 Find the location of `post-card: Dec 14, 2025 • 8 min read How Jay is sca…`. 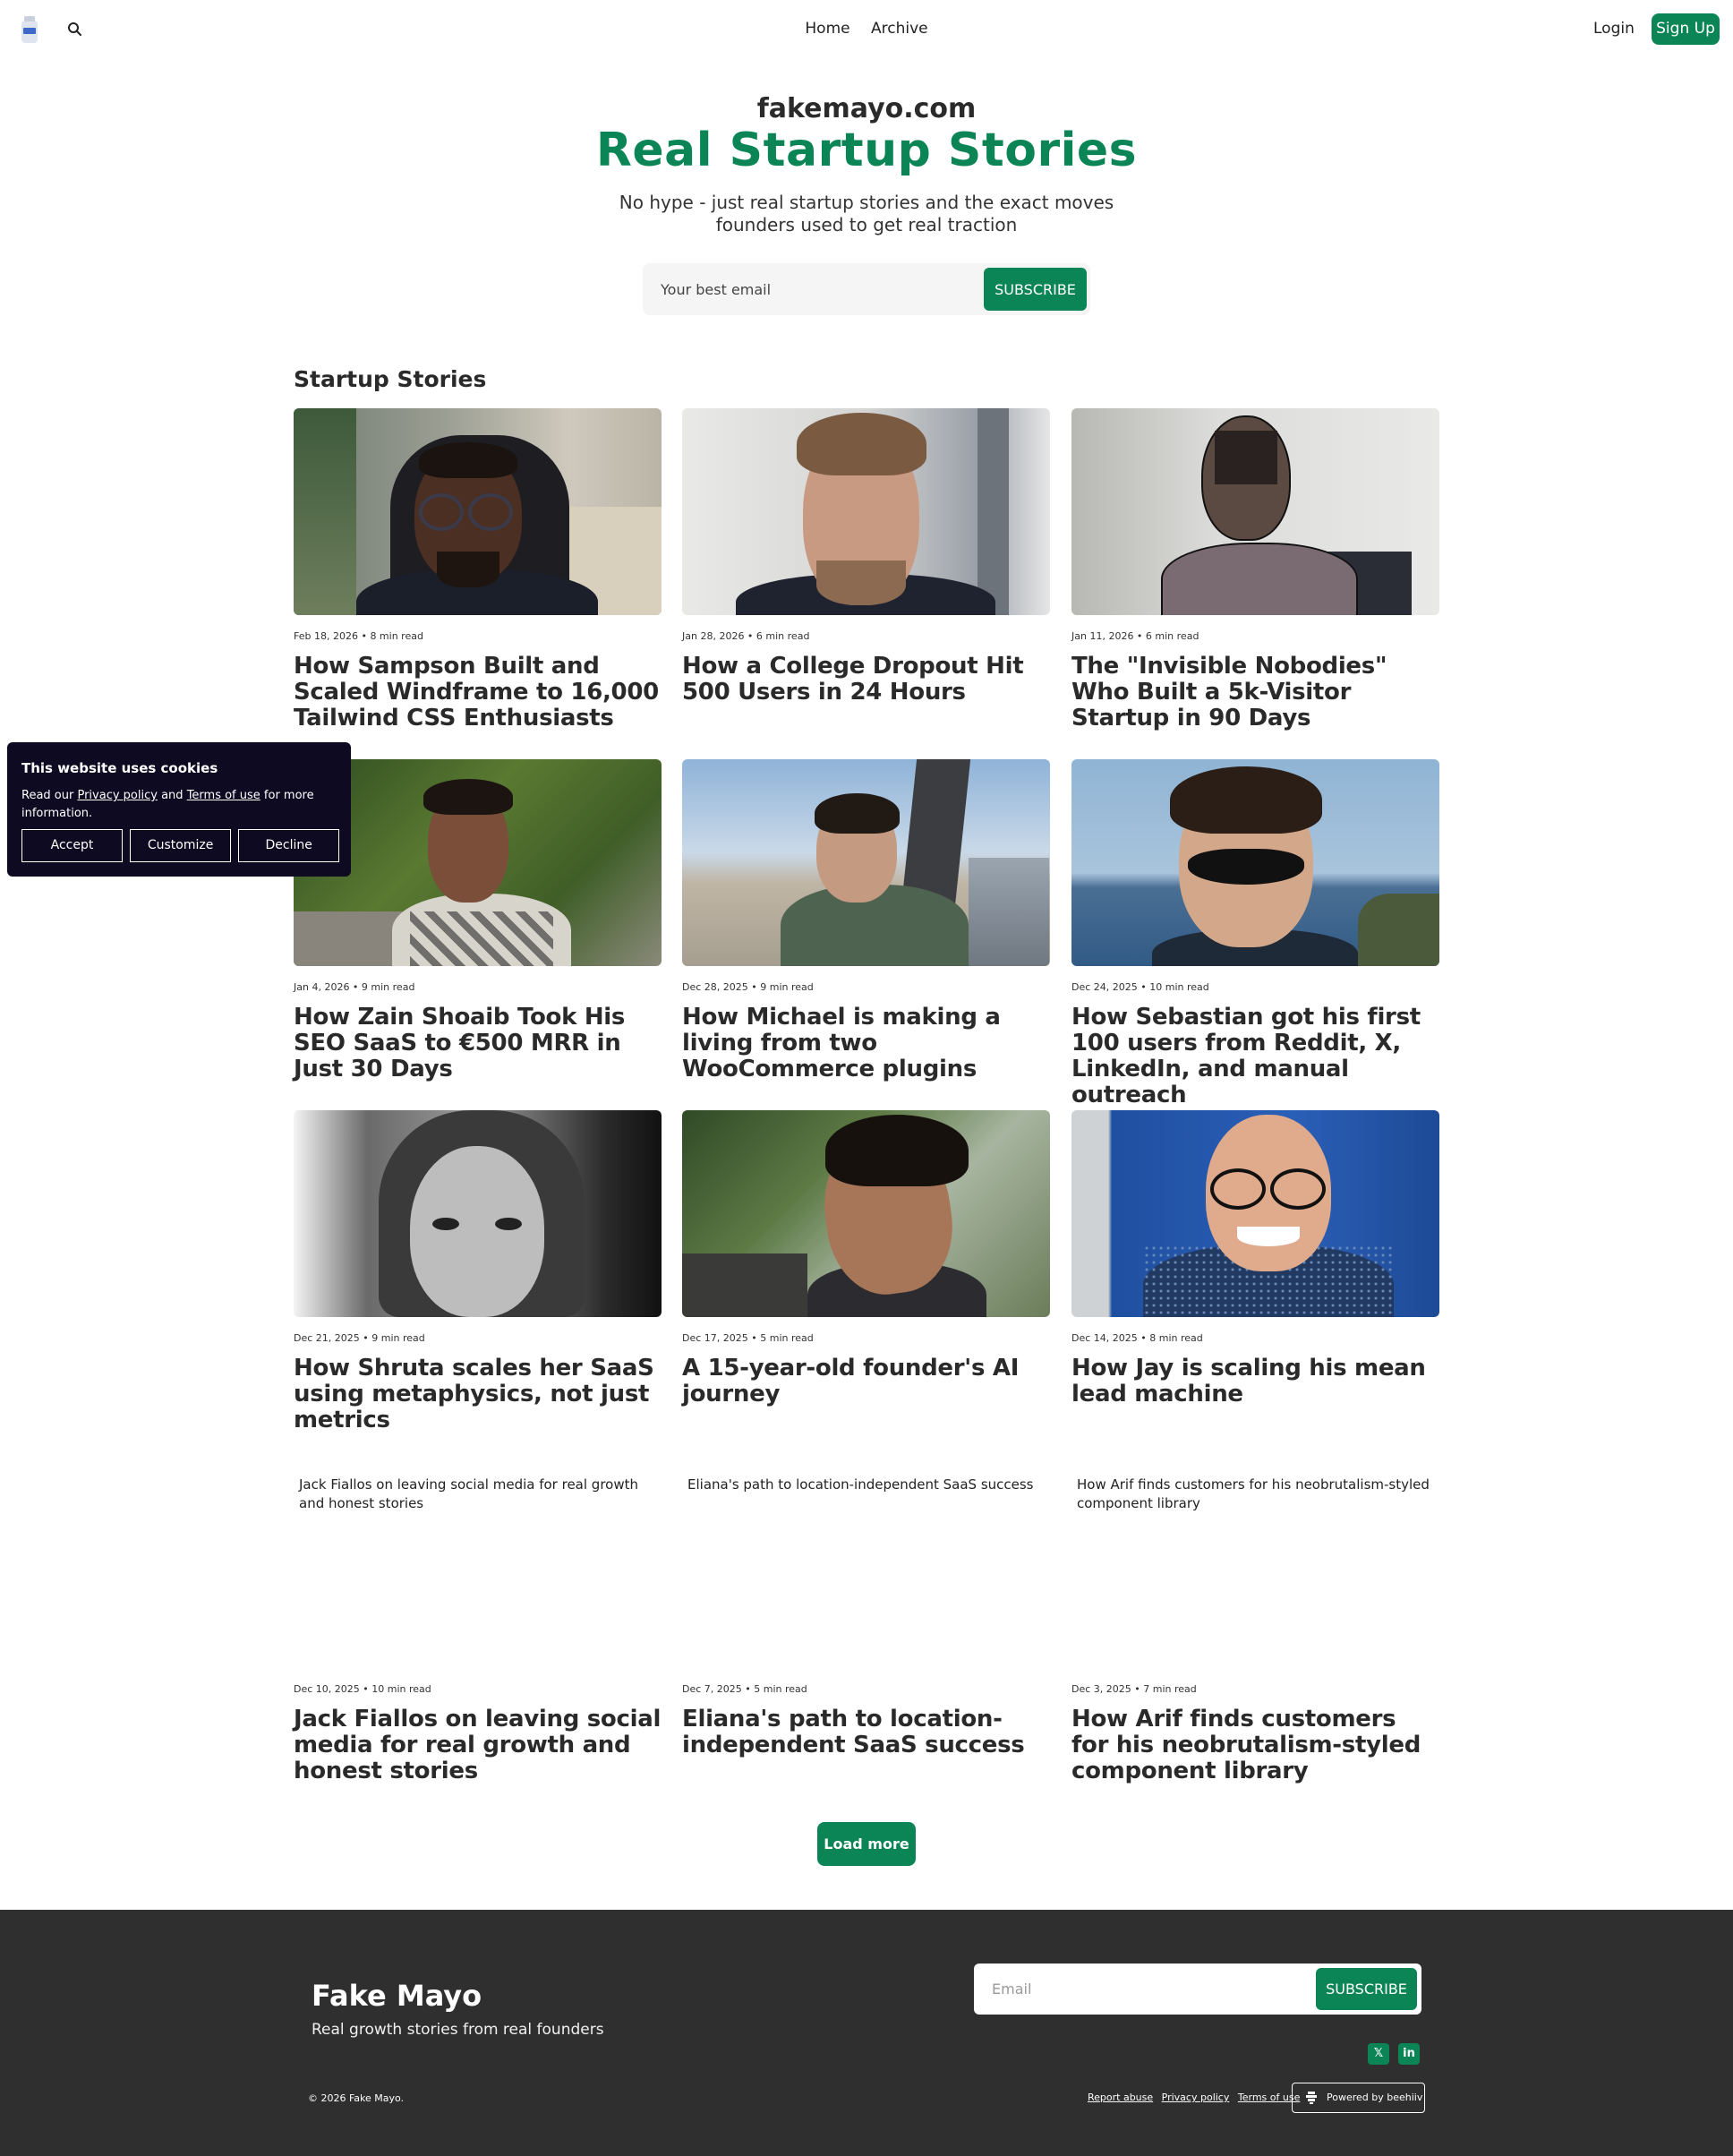

post-card: Dec 14, 2025 • 8 min read How Jay is sca… is located at coordinates (1255, 1258).